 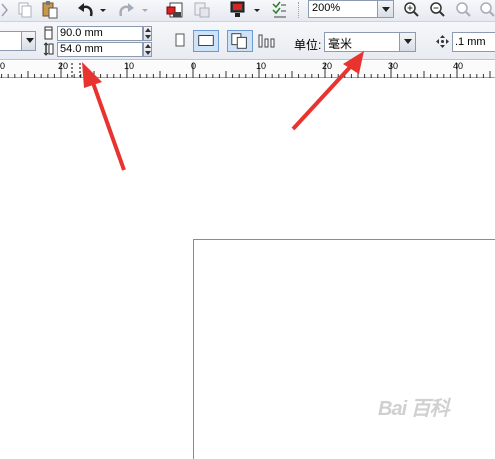 I want to click on page-width-icon, so click(x=48, y=33).